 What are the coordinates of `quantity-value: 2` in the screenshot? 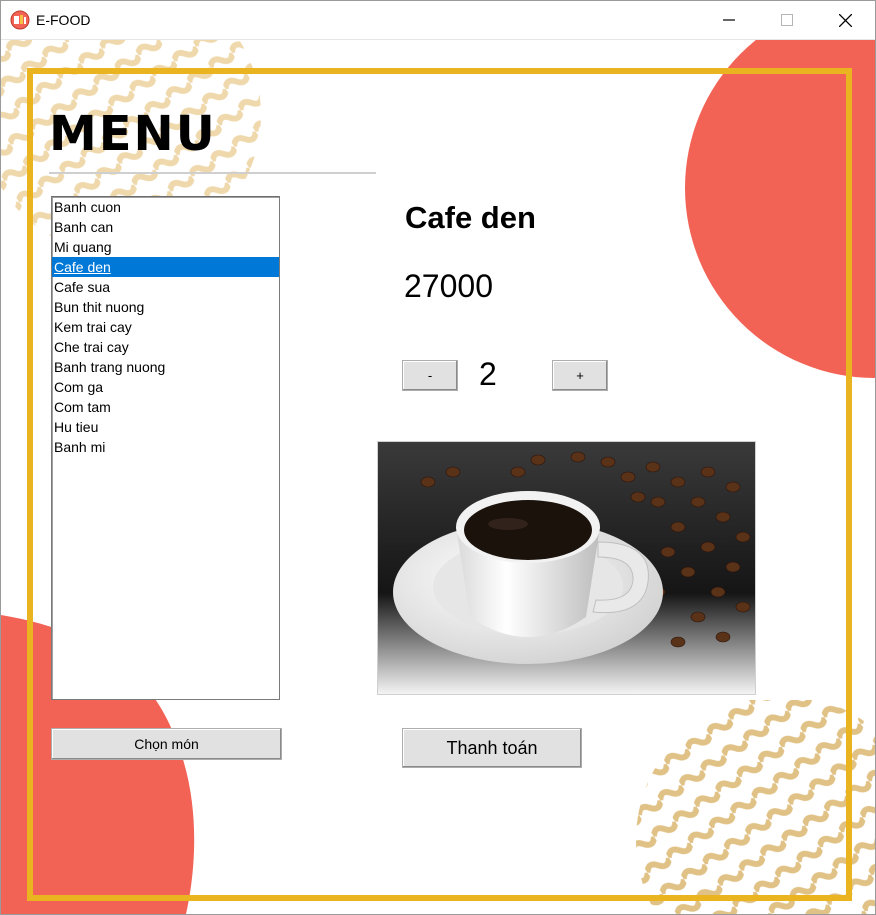 It's located at (488, 374).